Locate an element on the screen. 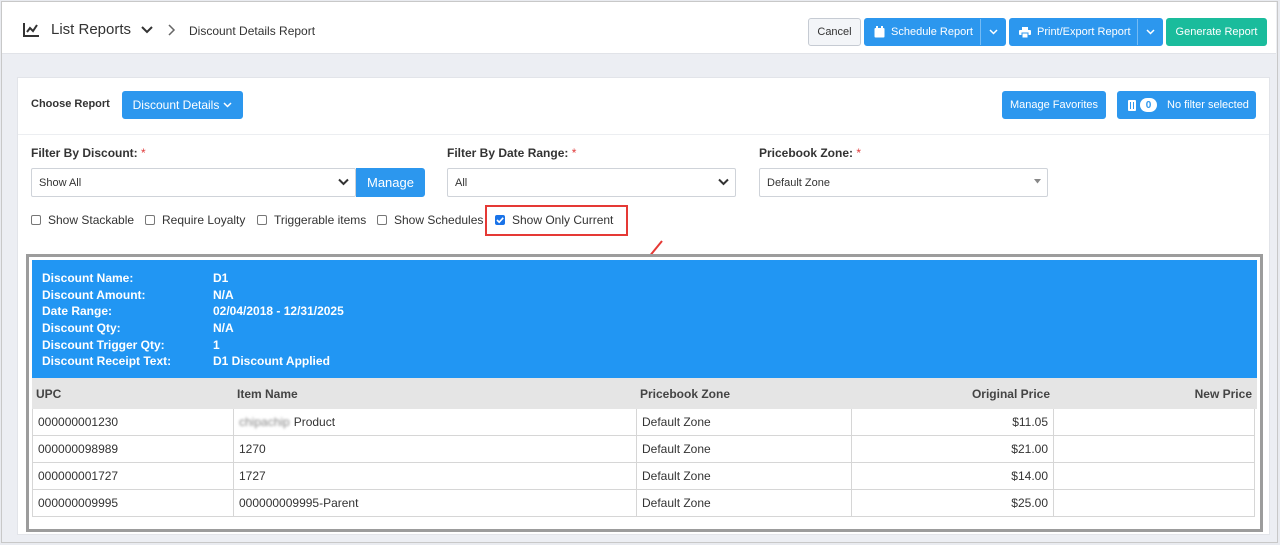 This screenshot has width=1280, height=545. caret-down-icon is located at coordinates (1037, 181).